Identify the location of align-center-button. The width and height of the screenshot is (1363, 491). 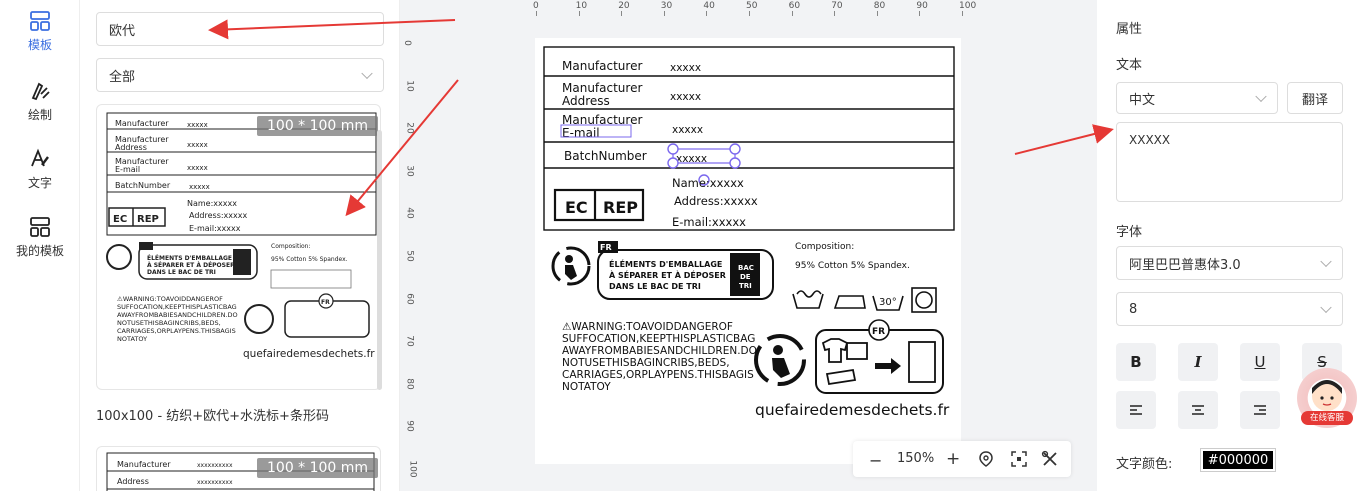
(1198, 410).